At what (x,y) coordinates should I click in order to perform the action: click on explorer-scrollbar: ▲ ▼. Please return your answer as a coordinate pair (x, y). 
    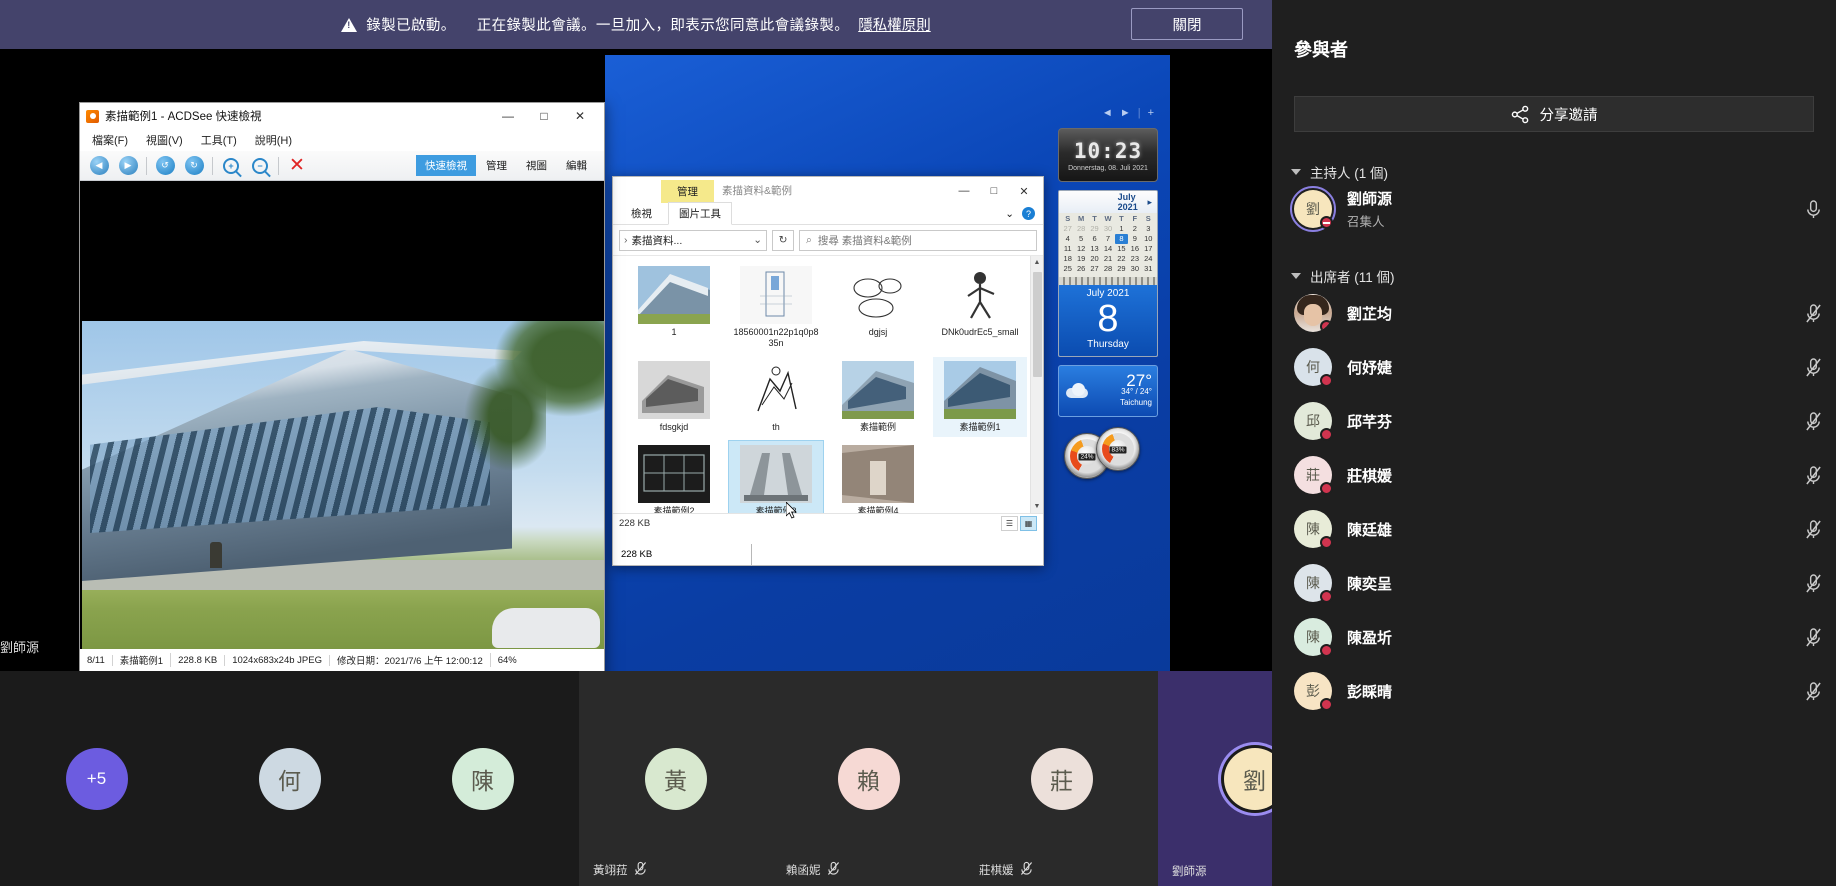
    Looking at the image, I should click on (1036, 384).